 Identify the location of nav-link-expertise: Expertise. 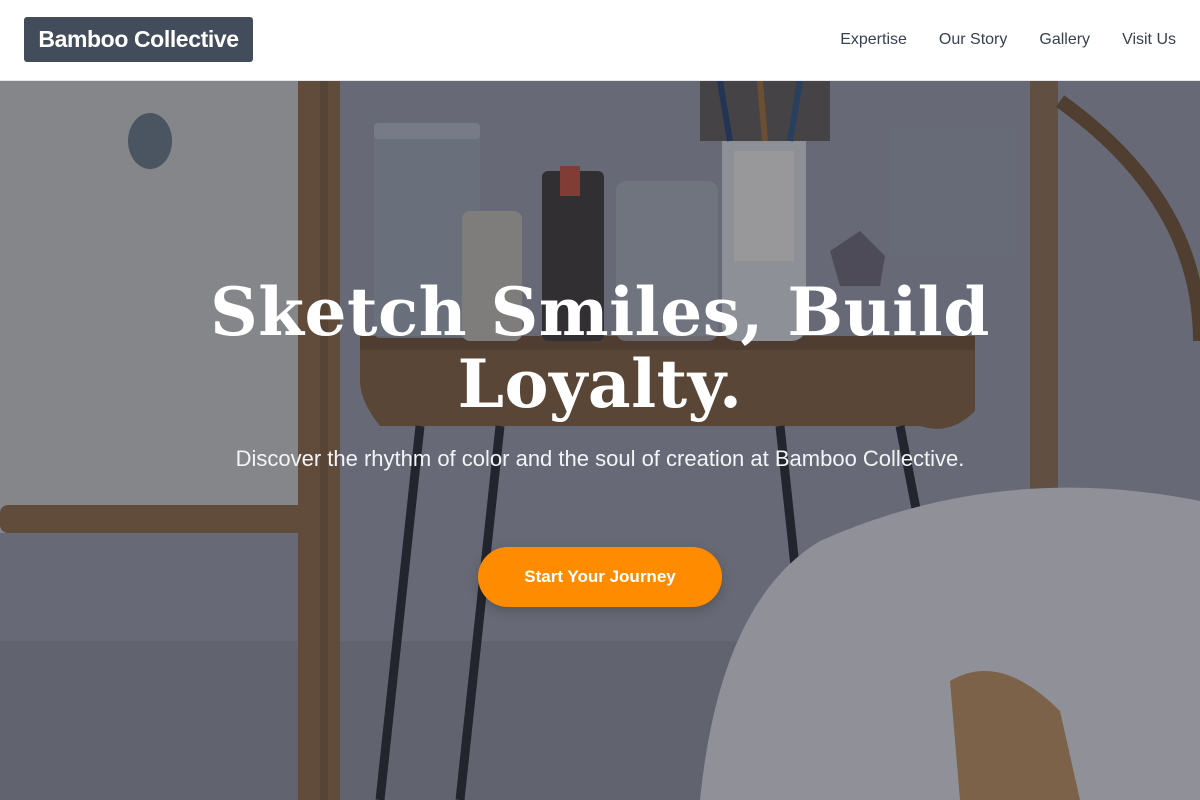
(873, 40).